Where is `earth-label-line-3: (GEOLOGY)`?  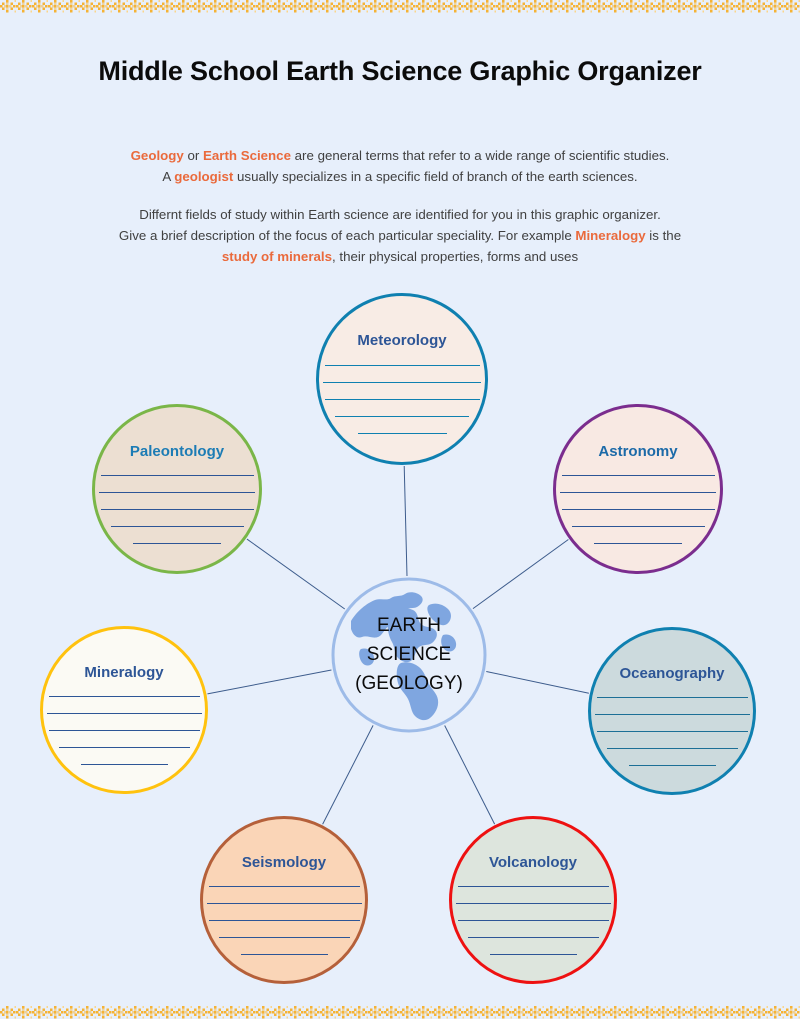 earth-label-line-3: (GEOLOGY) is located at coordinates (409, 683).